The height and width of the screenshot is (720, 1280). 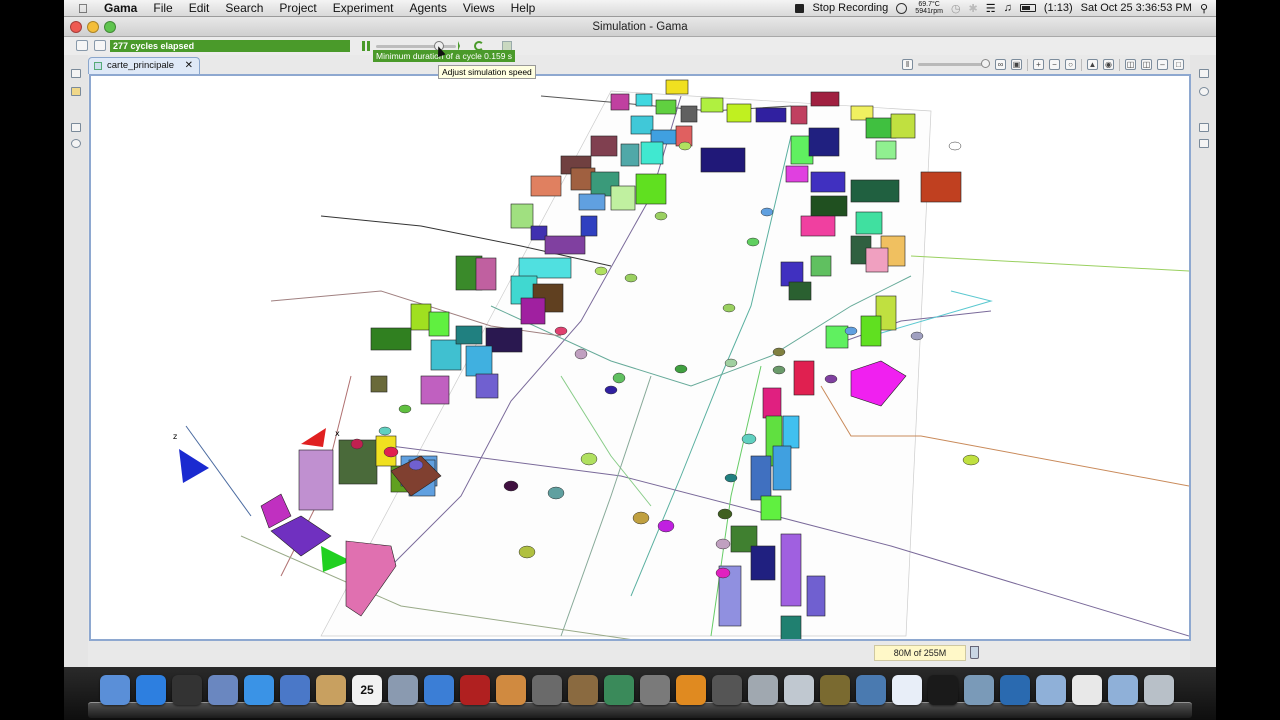 What do you see at coordinates (1108, 64) in the screenshot?
I see `options-icon: ◉` at bounding box center [1108, 64].